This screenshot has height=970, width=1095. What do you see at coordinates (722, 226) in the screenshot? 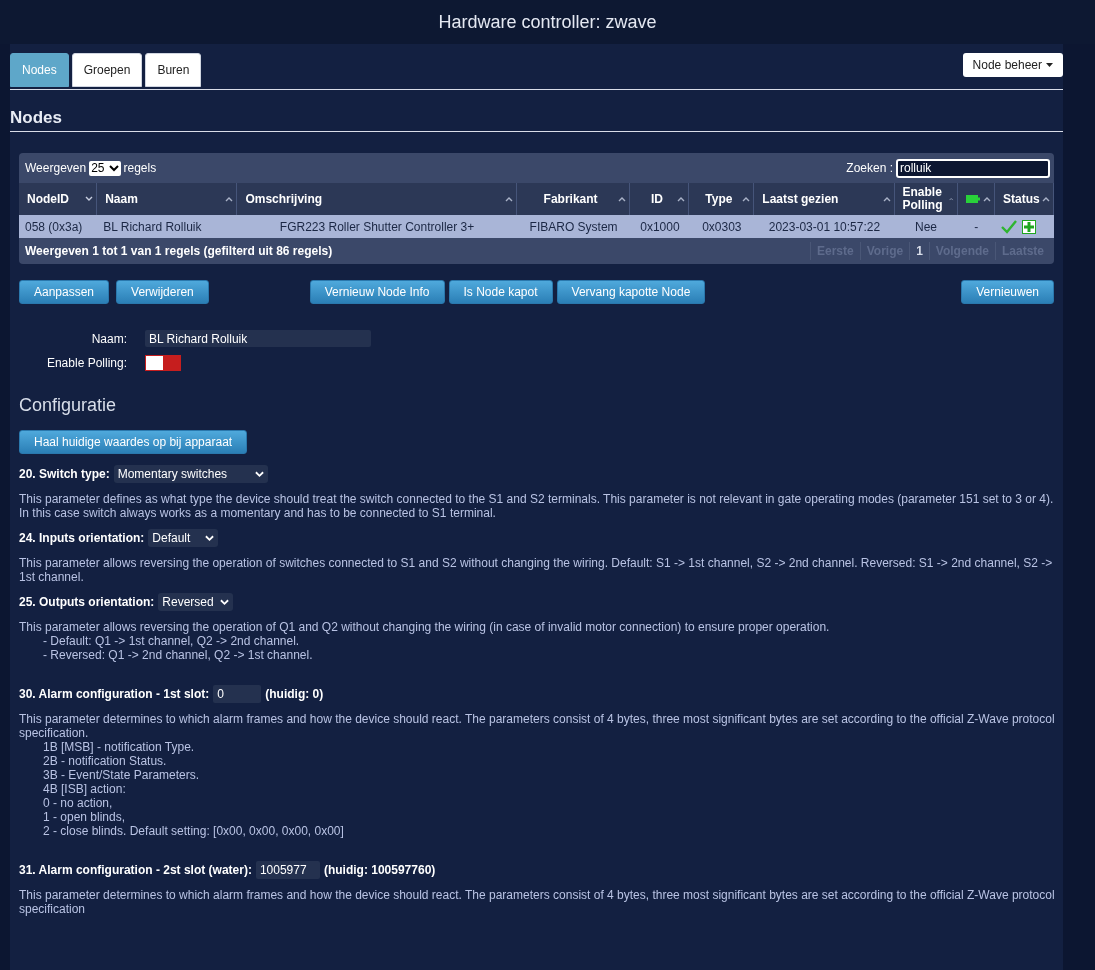
I see `table-cell-text: 0x0303` at bounding box center [722, 226].